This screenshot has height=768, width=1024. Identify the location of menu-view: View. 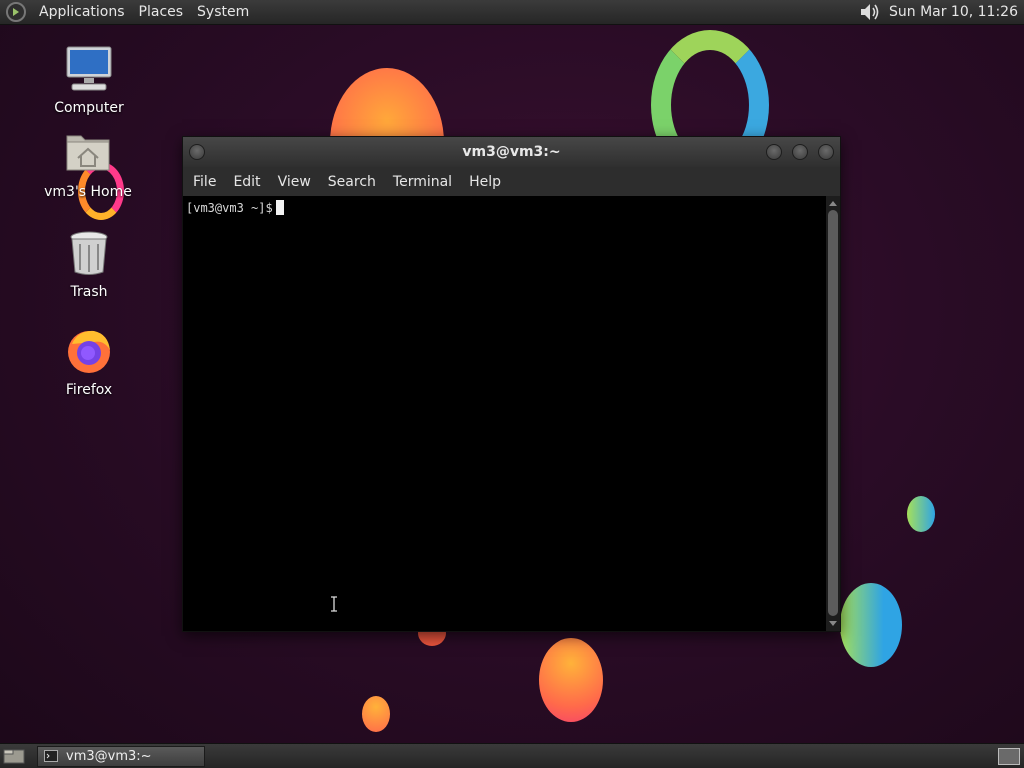
(294, 182).